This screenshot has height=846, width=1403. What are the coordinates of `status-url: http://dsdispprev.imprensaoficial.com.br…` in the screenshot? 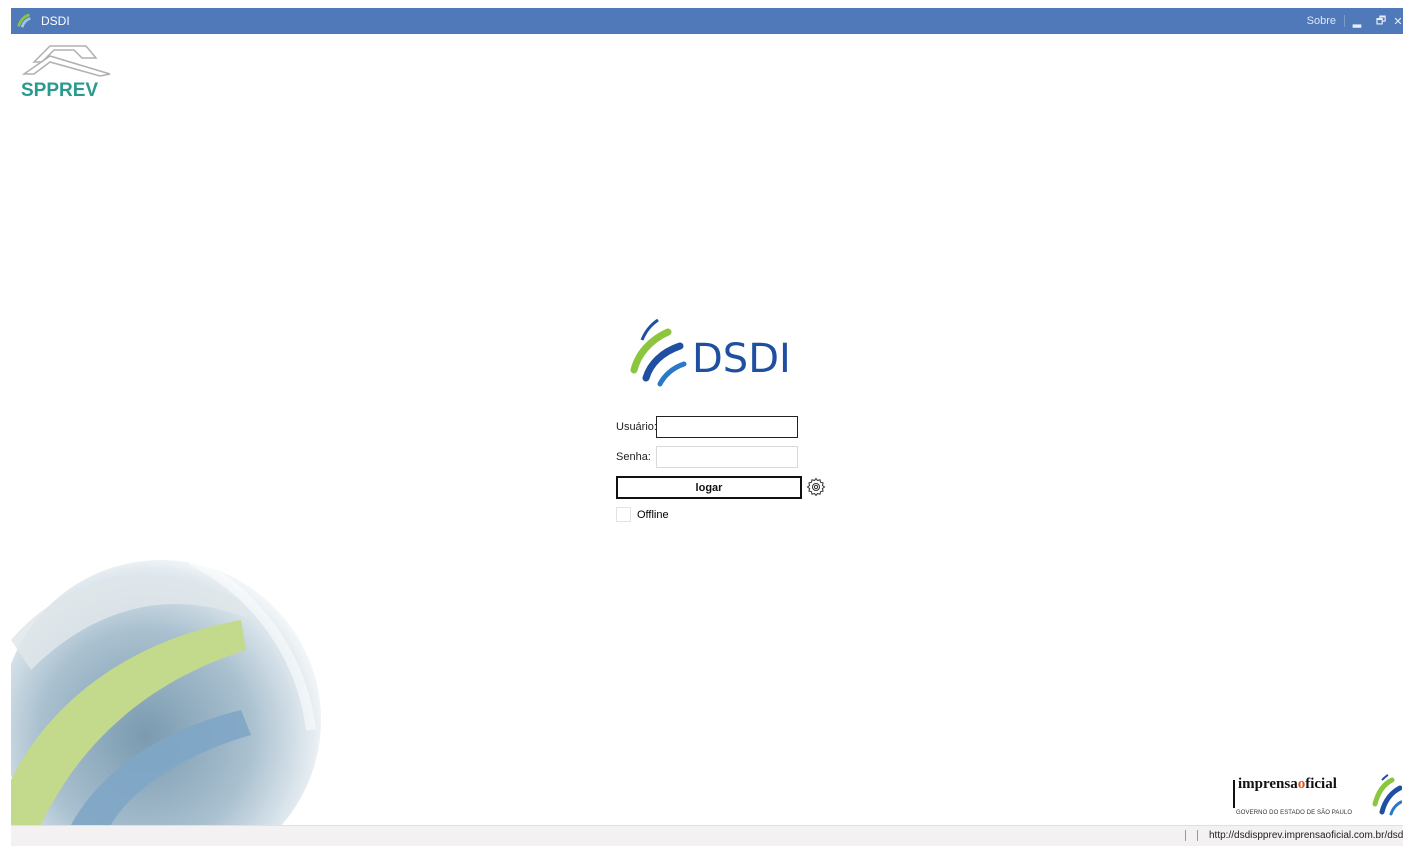 It's located at (1306, 835).